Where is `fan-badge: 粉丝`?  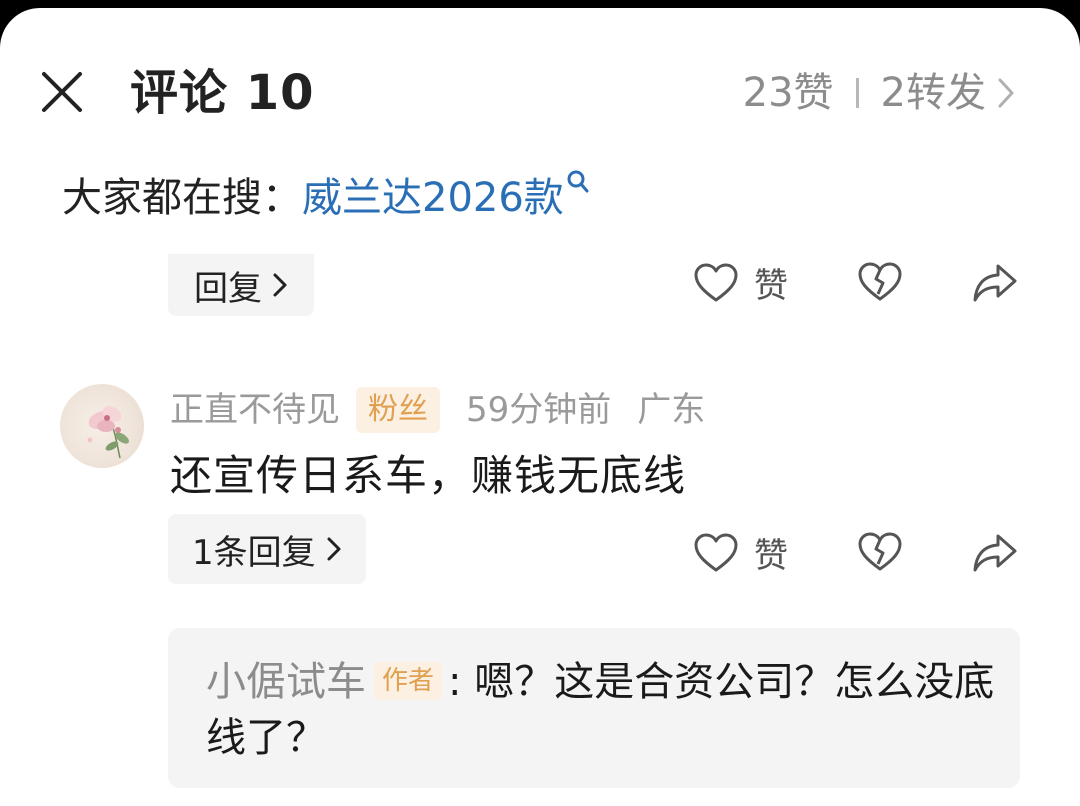
fan-badge: 粉丝 is located at coordinates (398, 410).